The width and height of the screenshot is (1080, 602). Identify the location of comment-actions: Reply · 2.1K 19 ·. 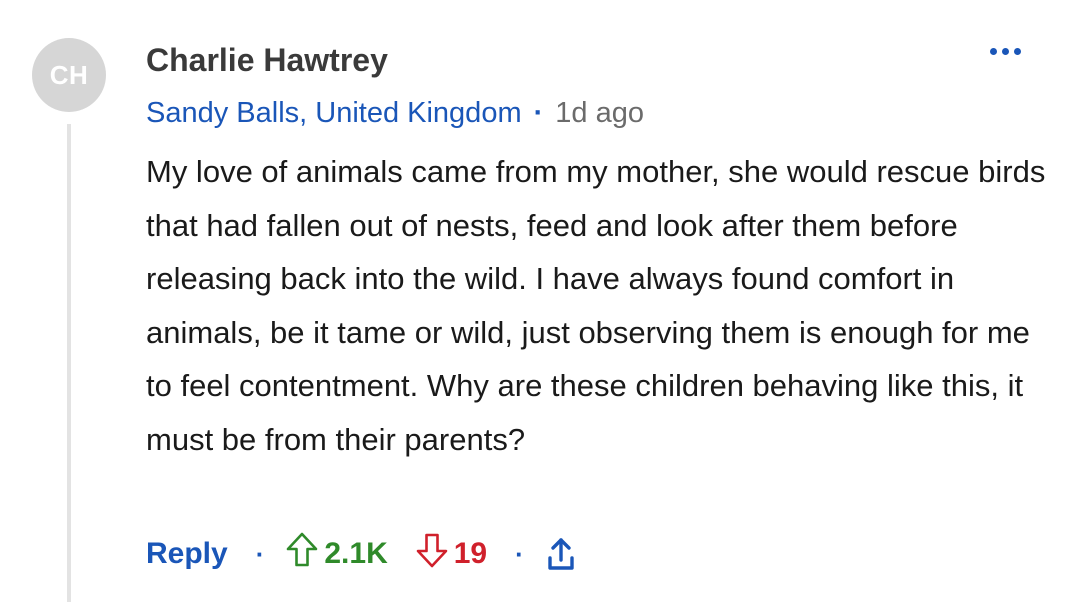
(361, 554).